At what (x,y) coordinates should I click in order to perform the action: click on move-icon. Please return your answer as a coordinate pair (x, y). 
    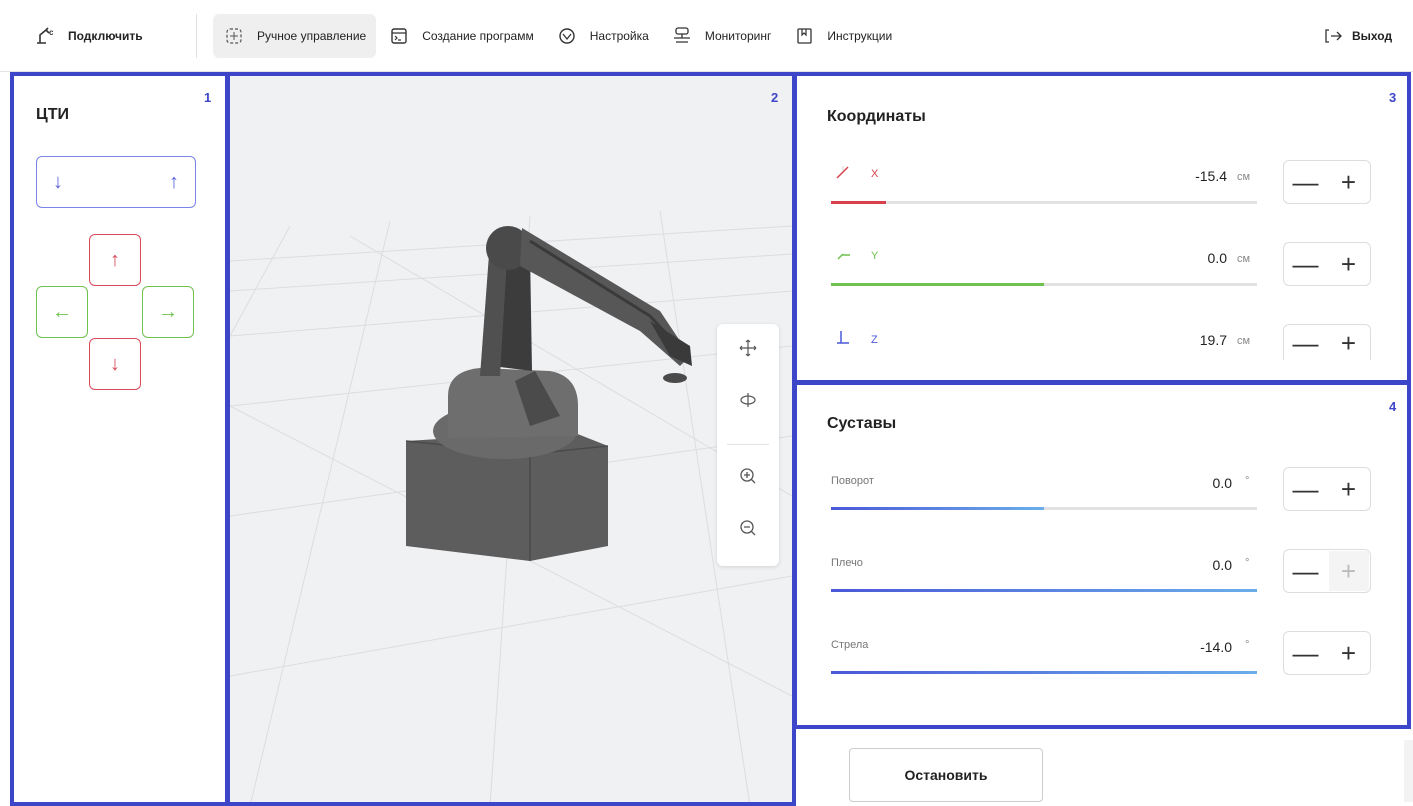
    Looking at the image, I should click on (748, 350).